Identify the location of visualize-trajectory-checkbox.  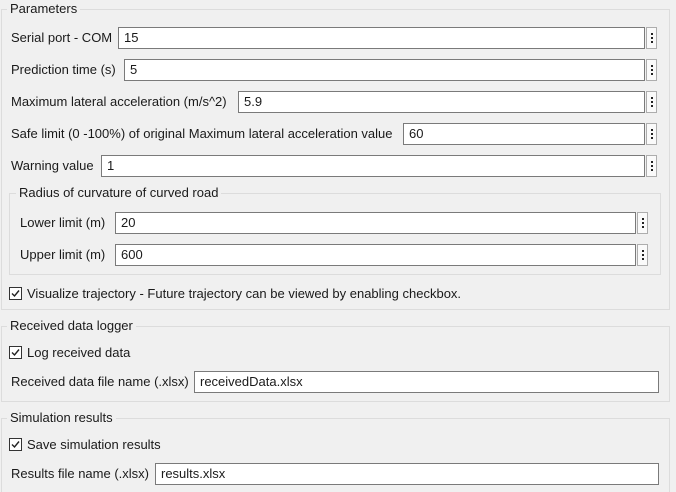
(15, 293).